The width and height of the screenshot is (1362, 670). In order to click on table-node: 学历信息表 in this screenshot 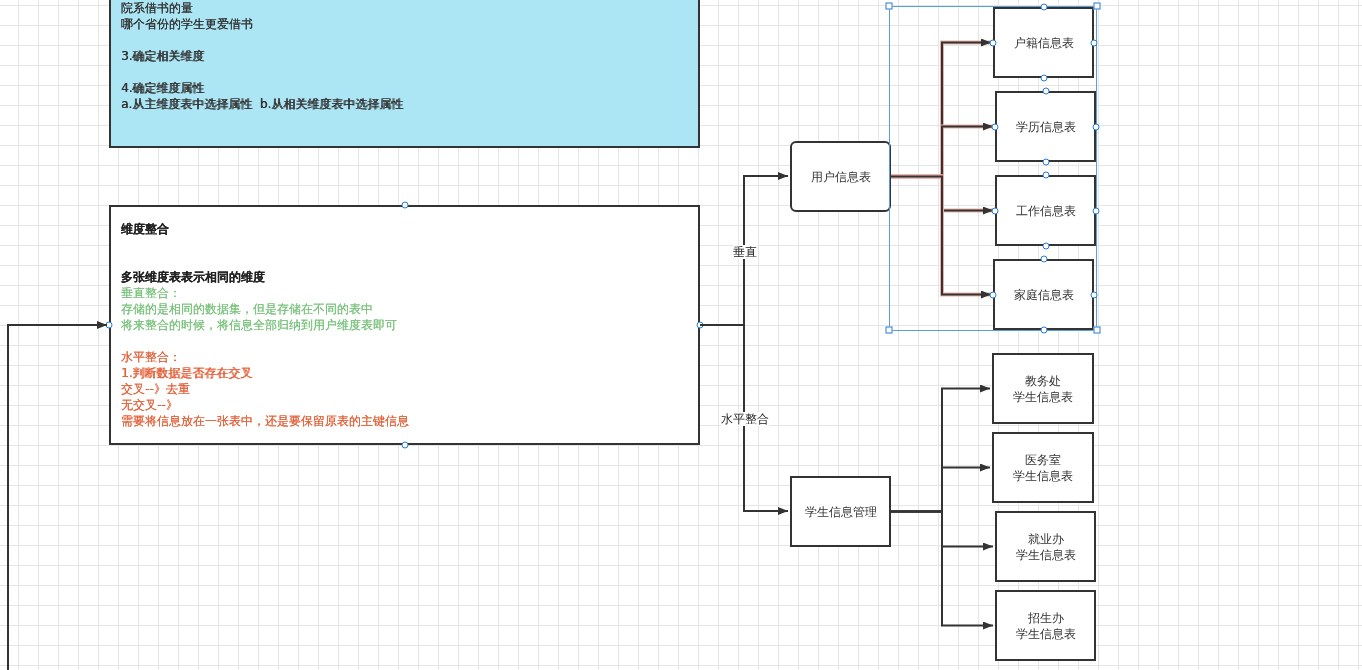, I will do `click(1045, 126)`.